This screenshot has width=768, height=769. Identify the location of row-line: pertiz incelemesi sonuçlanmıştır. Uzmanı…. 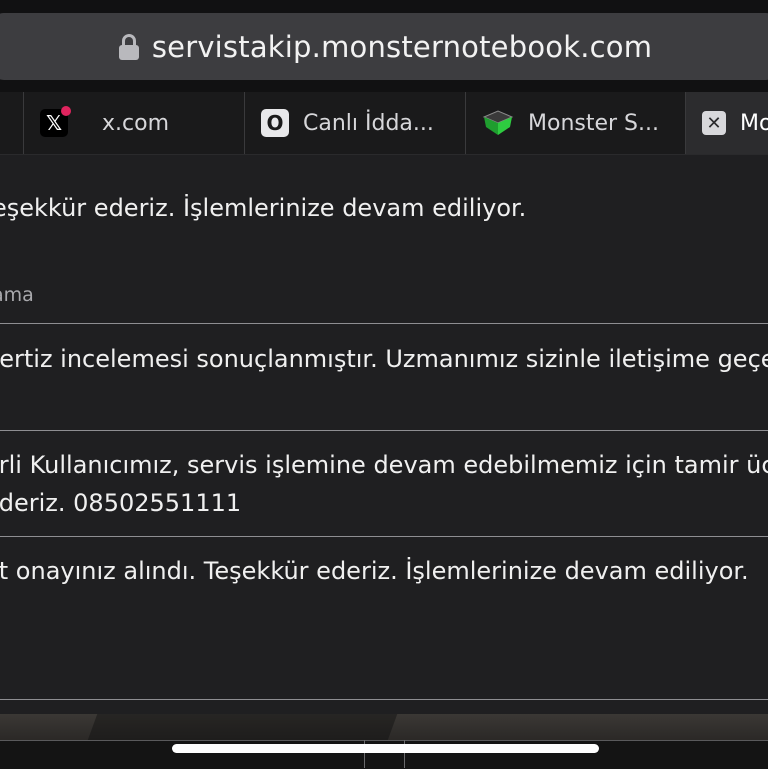
(384, 359).